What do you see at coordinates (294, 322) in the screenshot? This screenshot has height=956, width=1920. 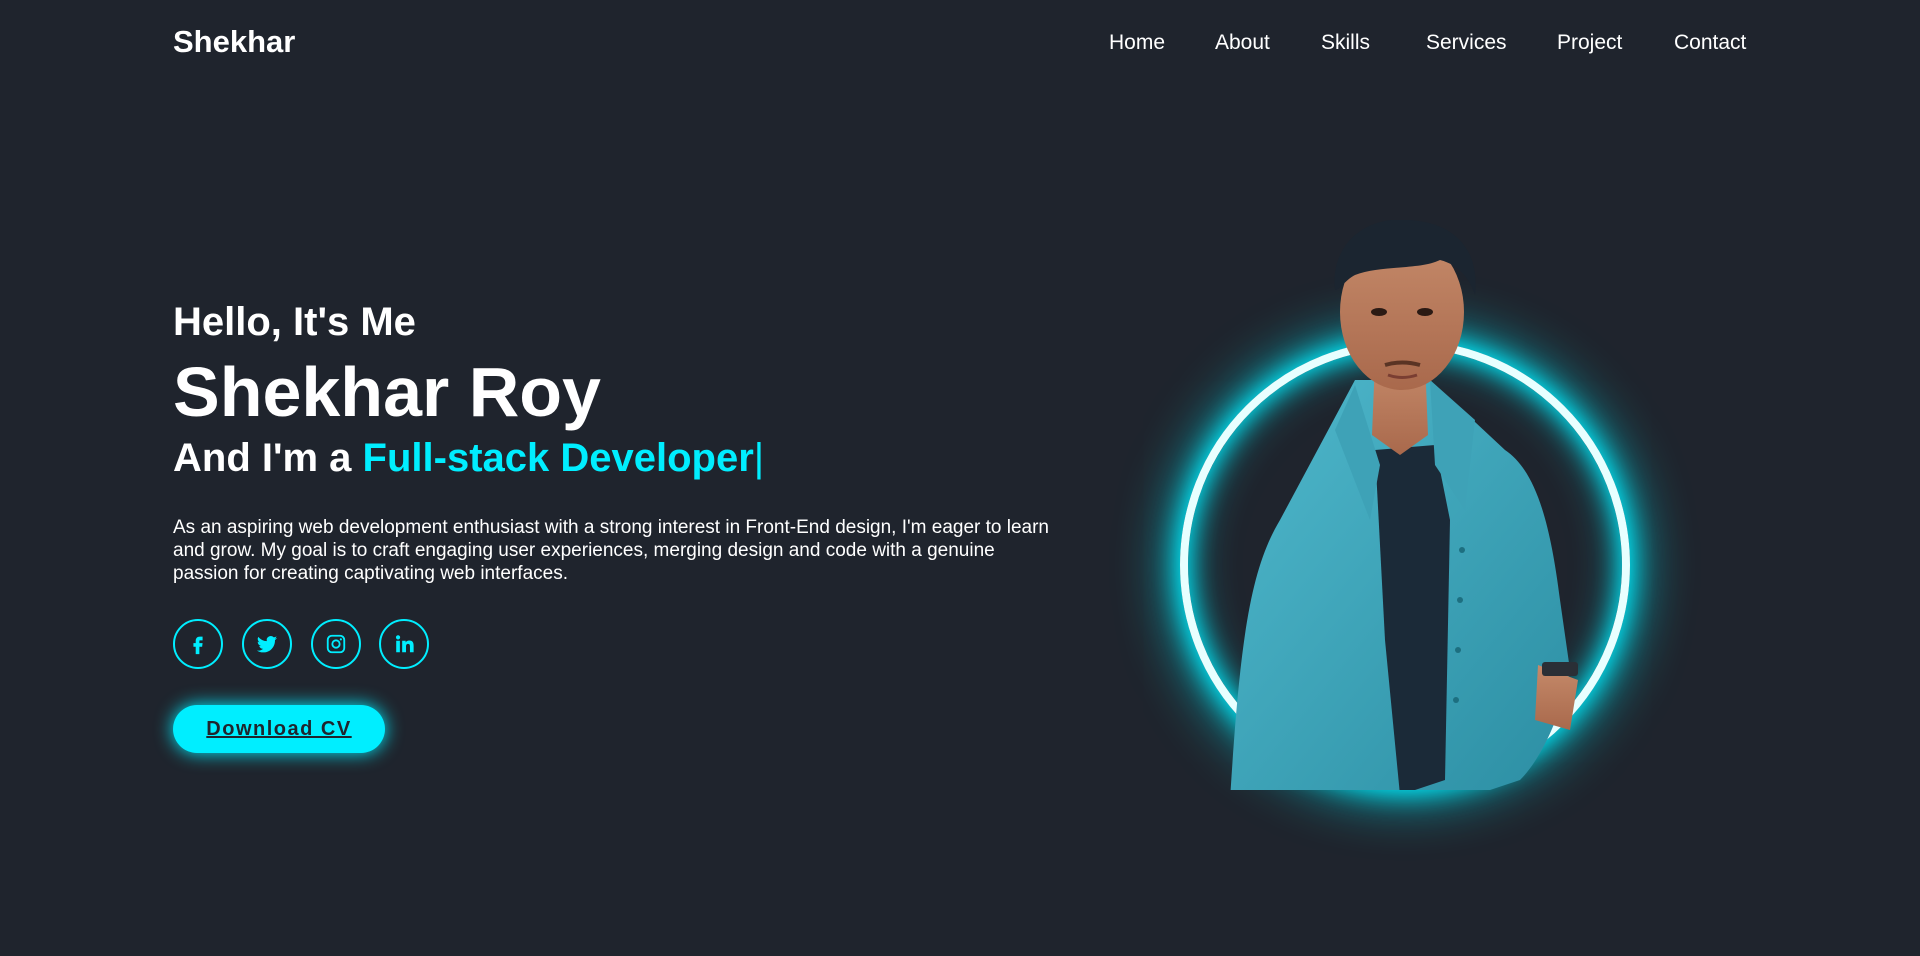 I see `hero-greeting: Hello, It's Me` at bounding box center [294, 322].